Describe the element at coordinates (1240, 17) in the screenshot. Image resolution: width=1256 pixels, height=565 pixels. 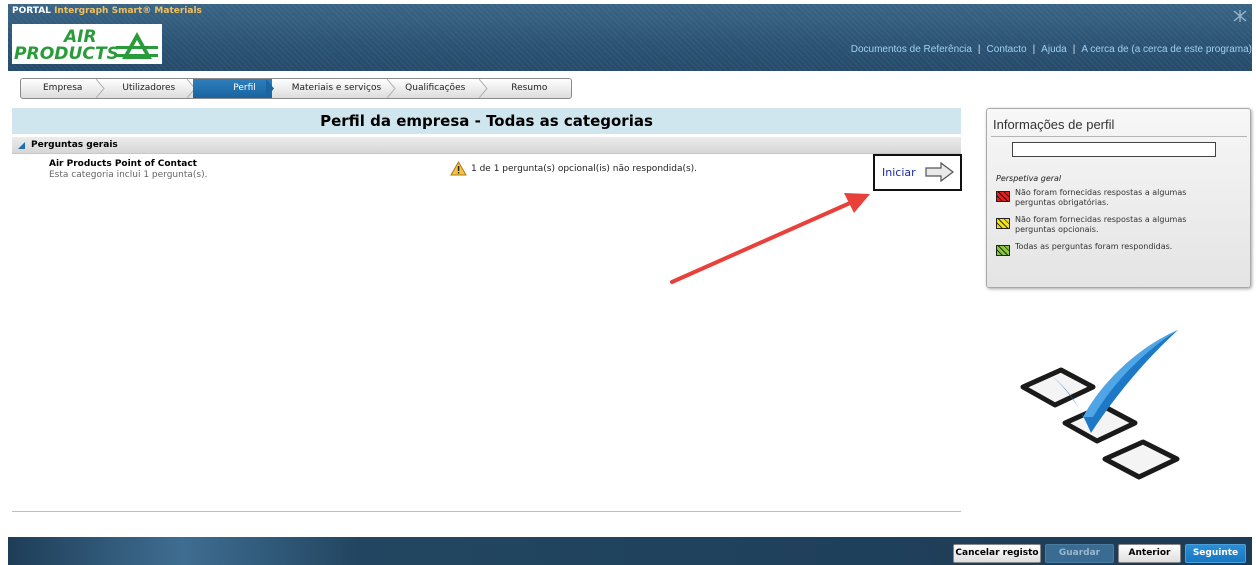
I see `intergraph-logo-icon` at that location.